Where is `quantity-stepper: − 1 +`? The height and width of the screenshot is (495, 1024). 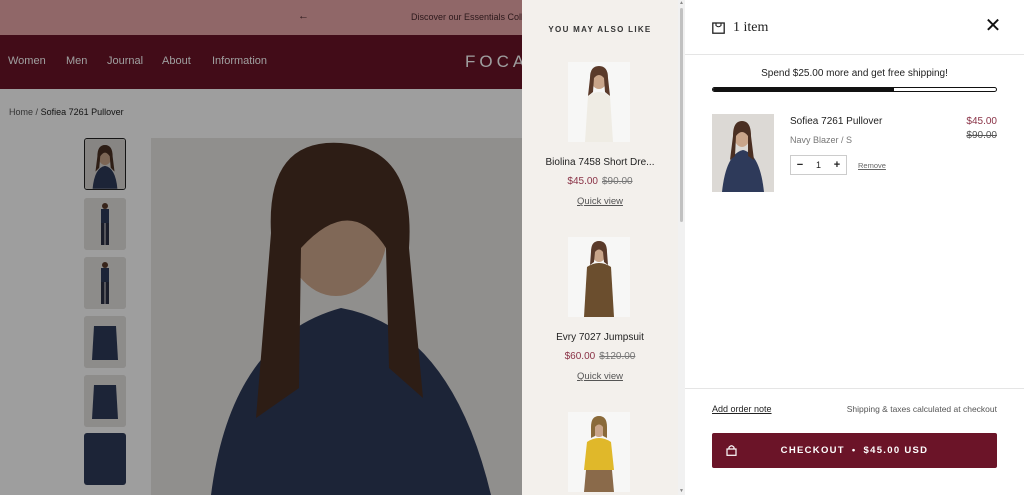 quantity-stepper: − 1 + is located at coordinates (818, 165).